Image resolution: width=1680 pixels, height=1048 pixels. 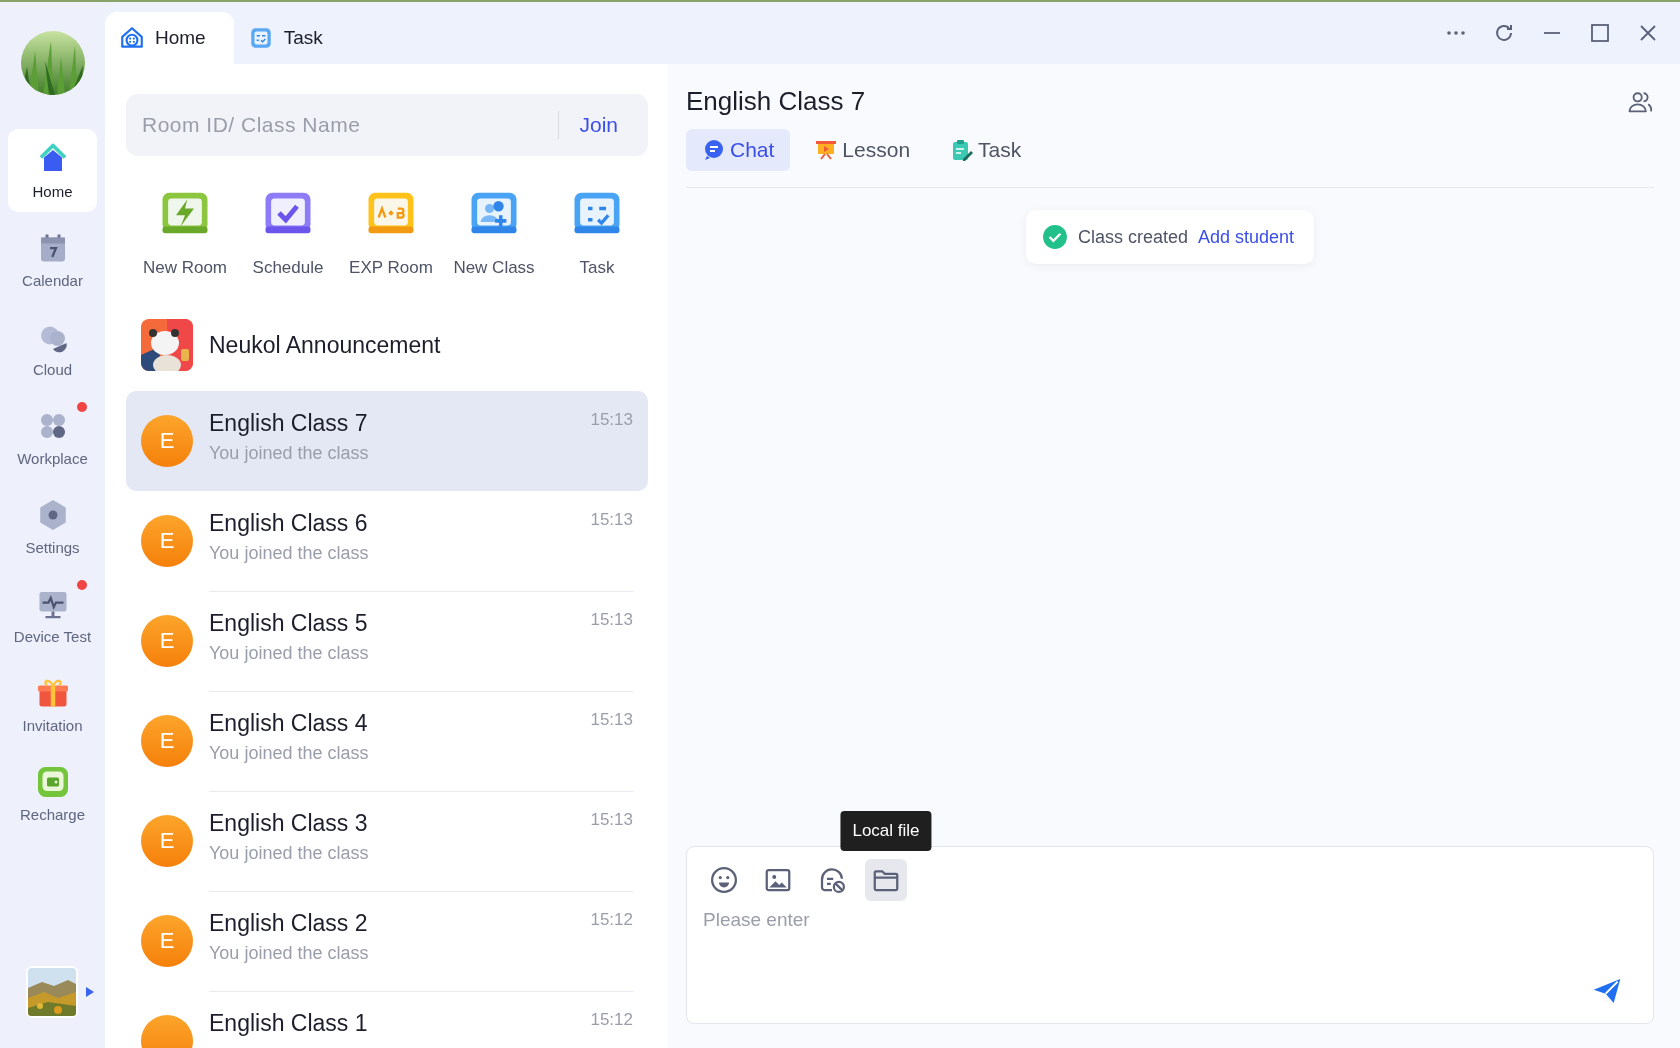 I want to click on chat-title: English Class 7, so click(x=776, y=101).